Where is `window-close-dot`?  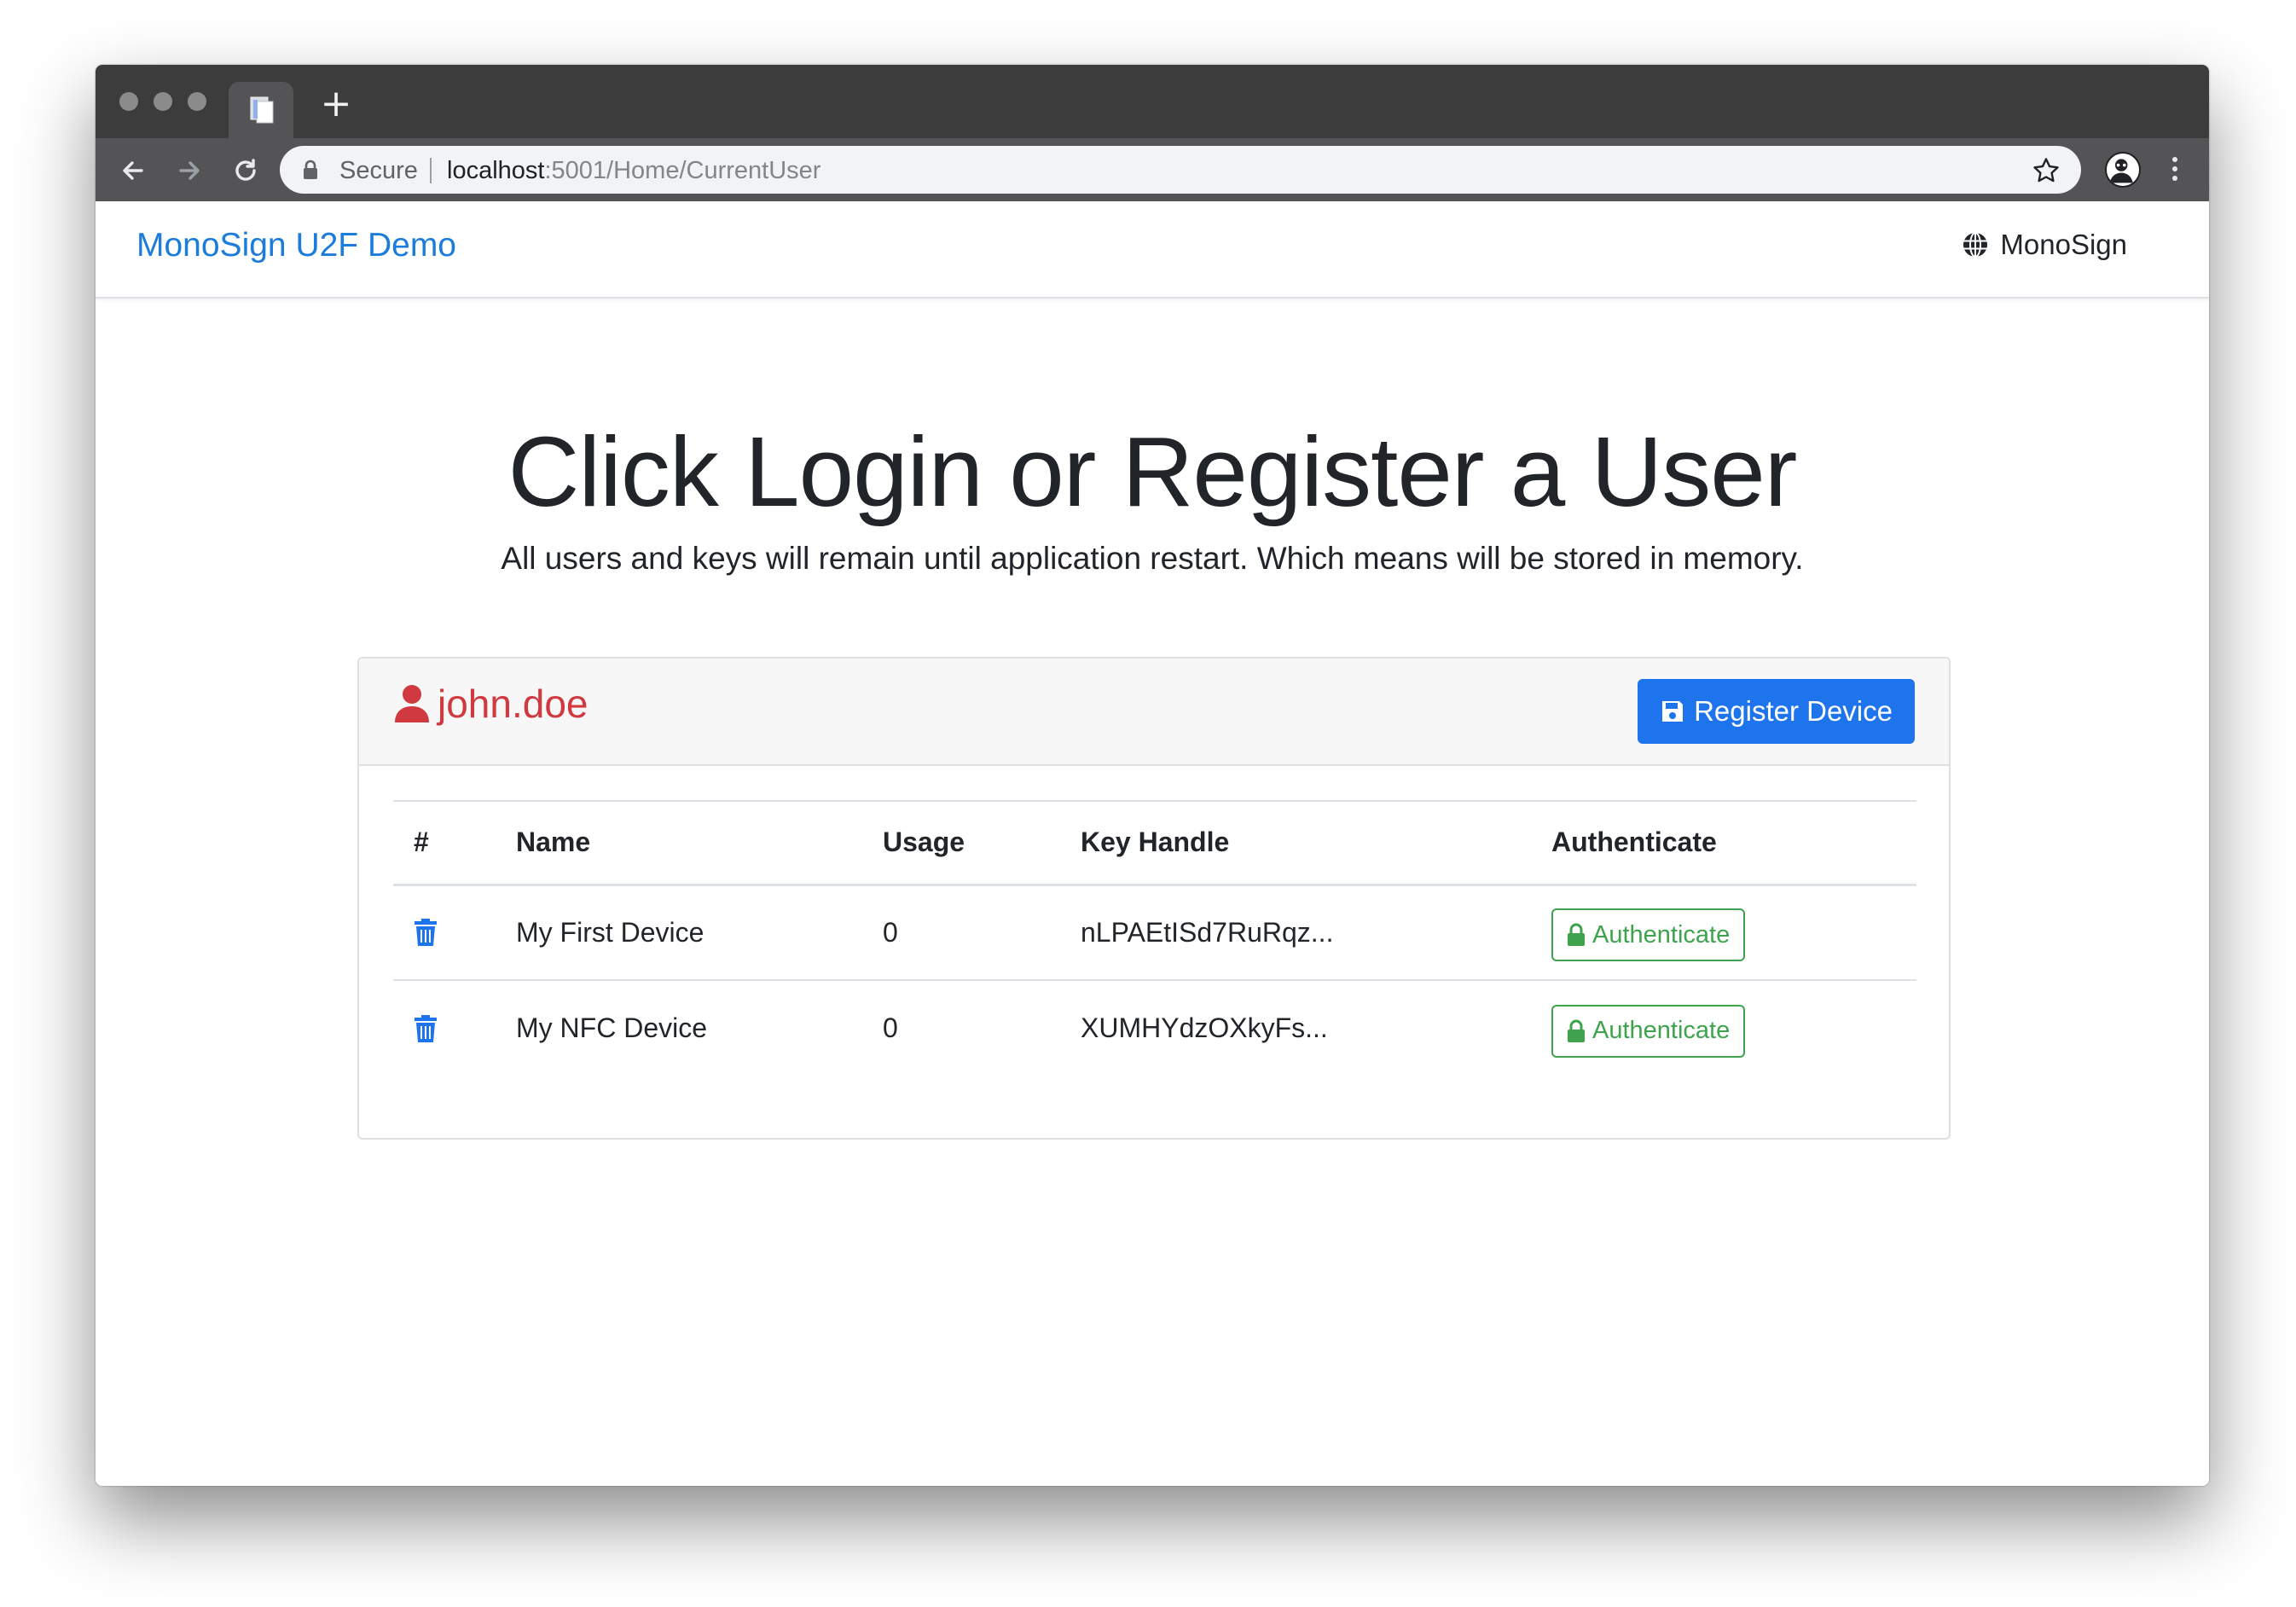
window-close-dot is located at coordinates (128, 101).